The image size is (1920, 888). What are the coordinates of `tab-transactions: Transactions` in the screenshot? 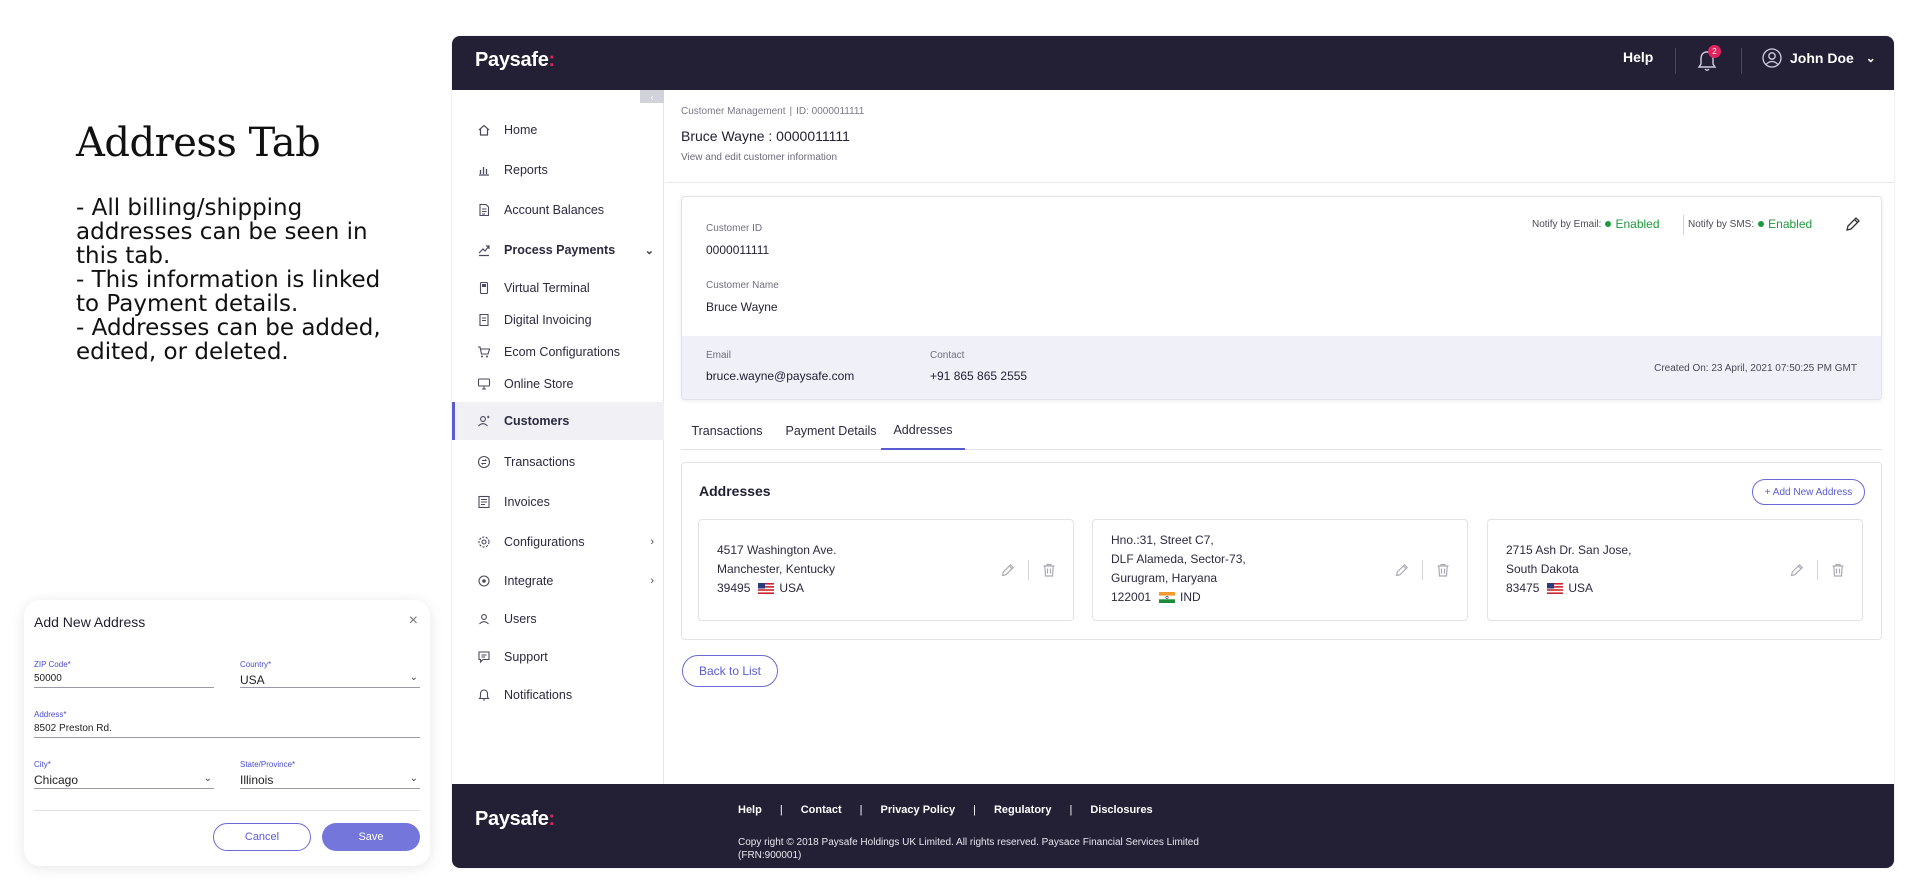 It's located at (727, 431).